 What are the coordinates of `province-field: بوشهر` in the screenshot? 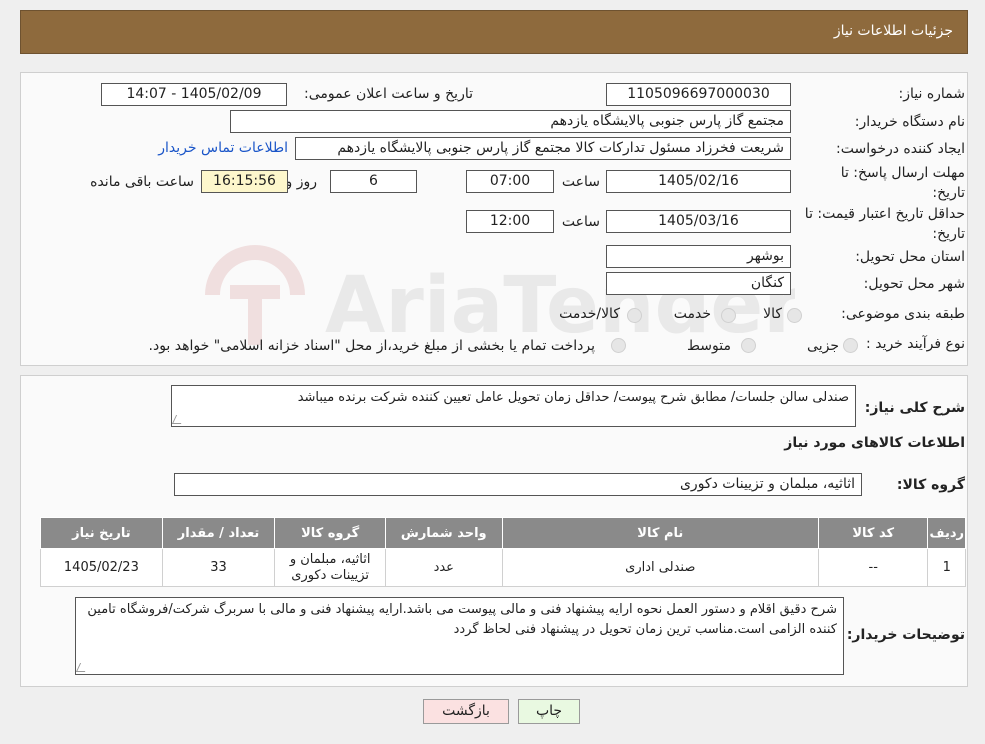 It's located at (698, 256).